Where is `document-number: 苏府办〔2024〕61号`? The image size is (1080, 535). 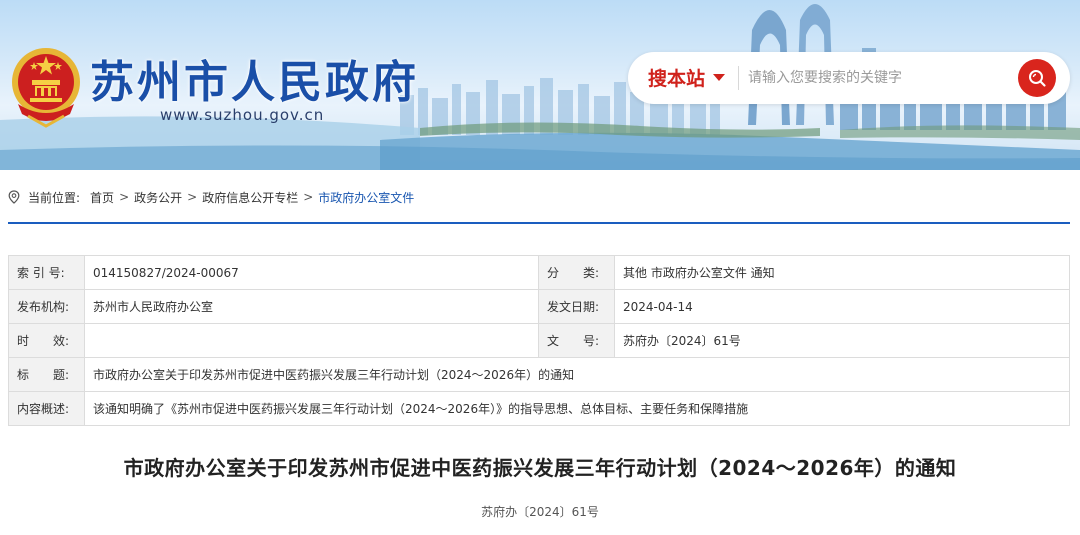
document-number: 苏府办〔2024〕61号 is located at coordinates (540, 512).